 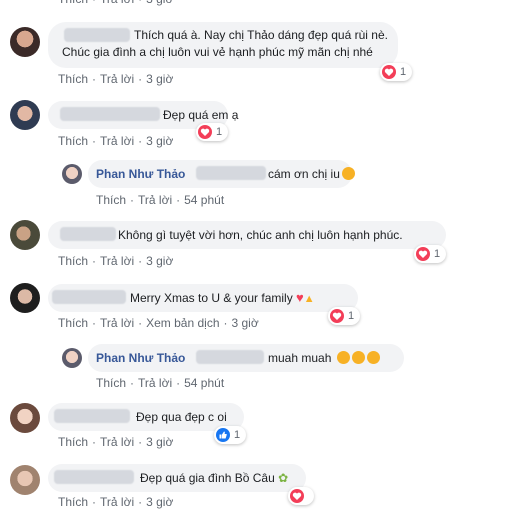 I want to click on reaction-count, so click(x=301, y=496).